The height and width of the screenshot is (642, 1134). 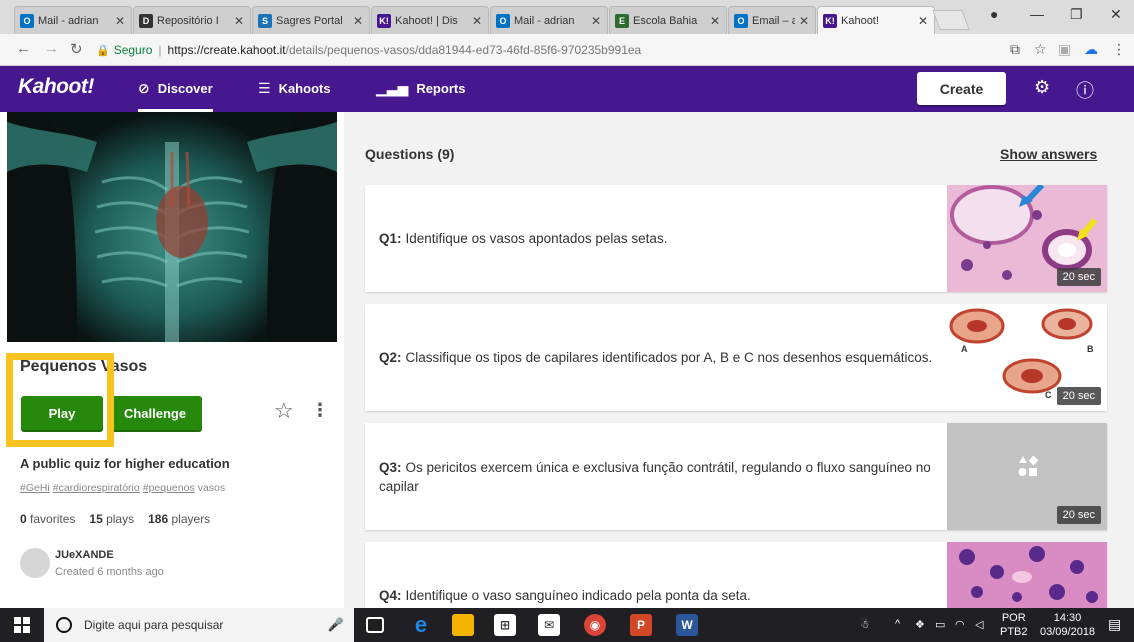 What do you see at coordinates (1067, 618) in the screenshot?
I see `clock-time: 14:30` at bounding box center [1067, 618].